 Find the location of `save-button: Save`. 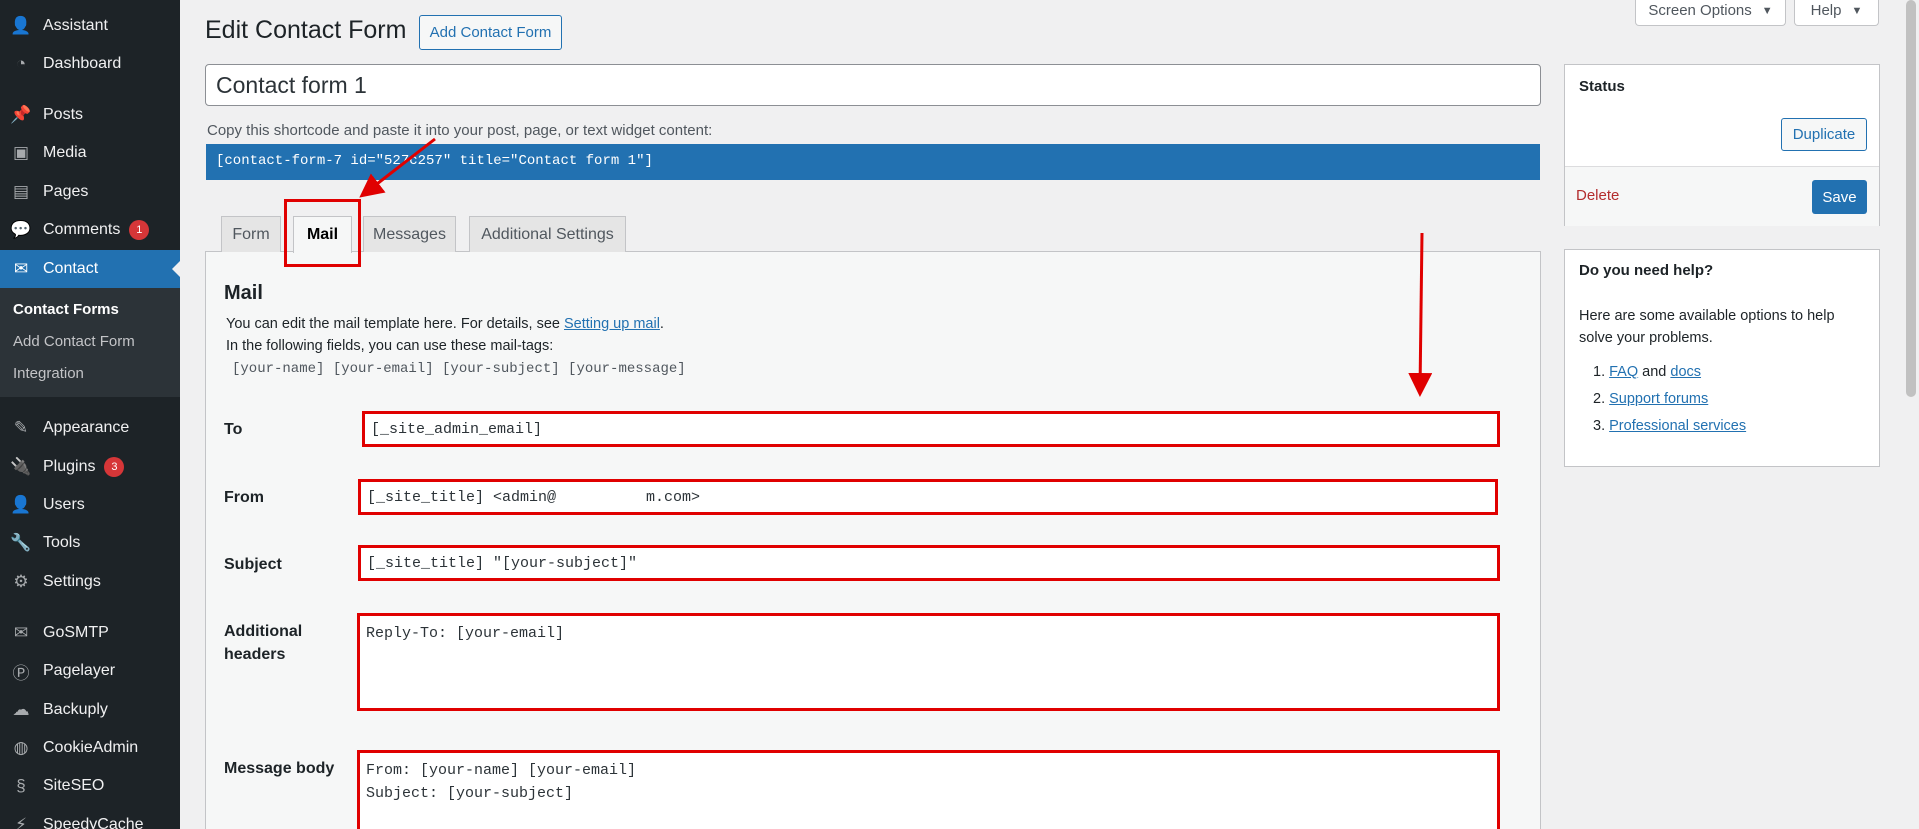

save-button: Save is located at coordinates (1839, 197).